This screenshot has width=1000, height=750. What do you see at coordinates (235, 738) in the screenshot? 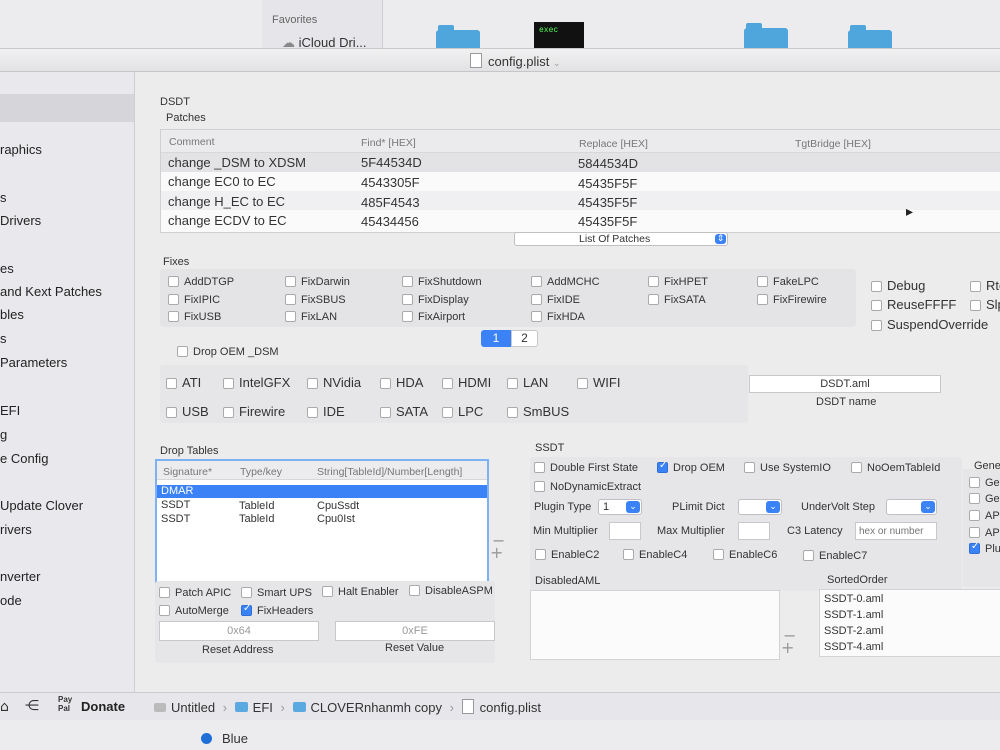
I see `tag-blue-label: Blue` at bounding box center [235, 738].